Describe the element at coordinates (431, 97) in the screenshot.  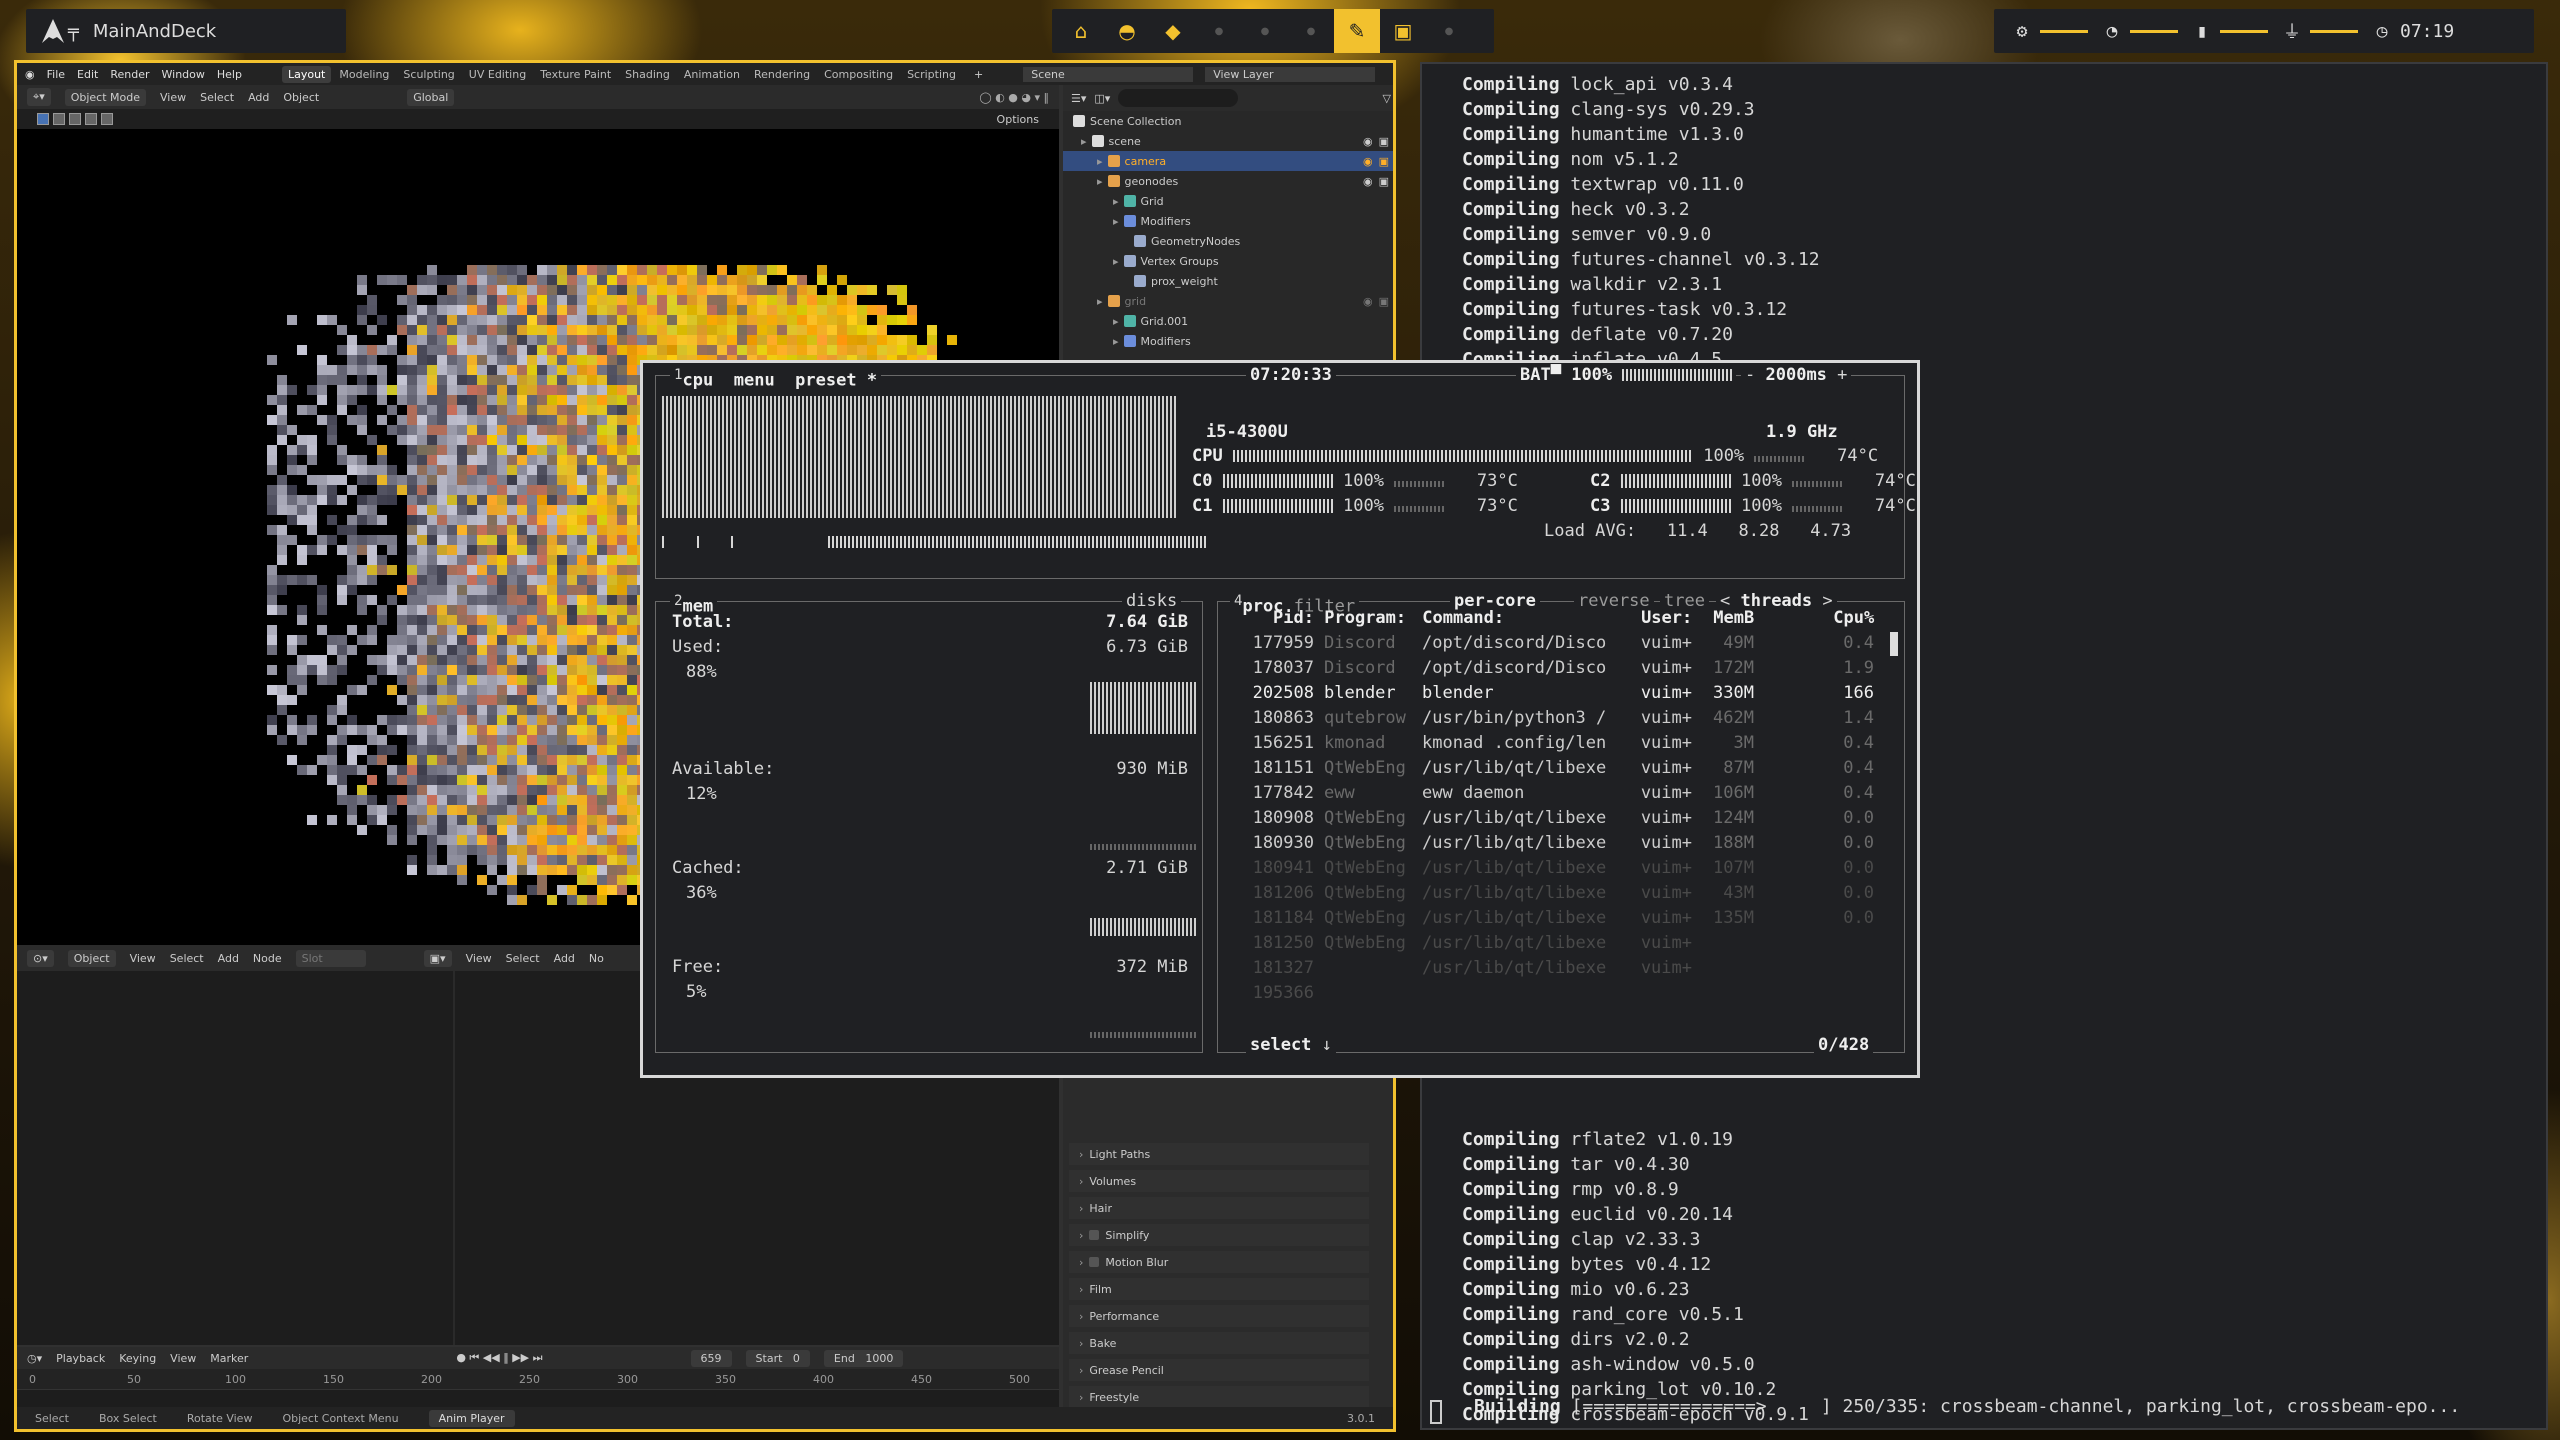
I see `orientation-dropdown: Global` at that location.